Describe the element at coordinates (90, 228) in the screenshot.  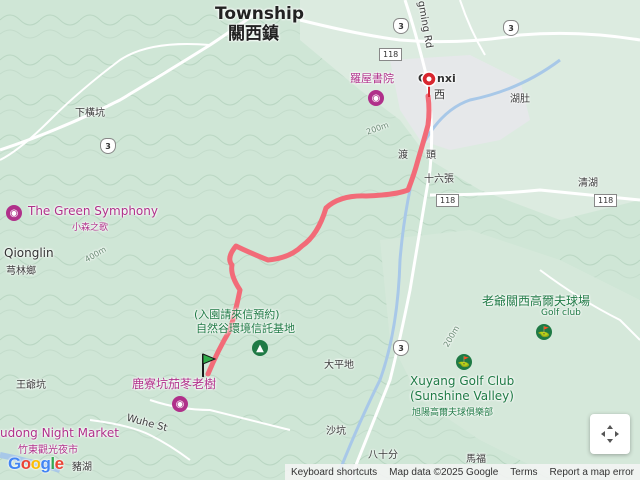
I see `poi-green-symphony-zh: 小森之歌` at that location.